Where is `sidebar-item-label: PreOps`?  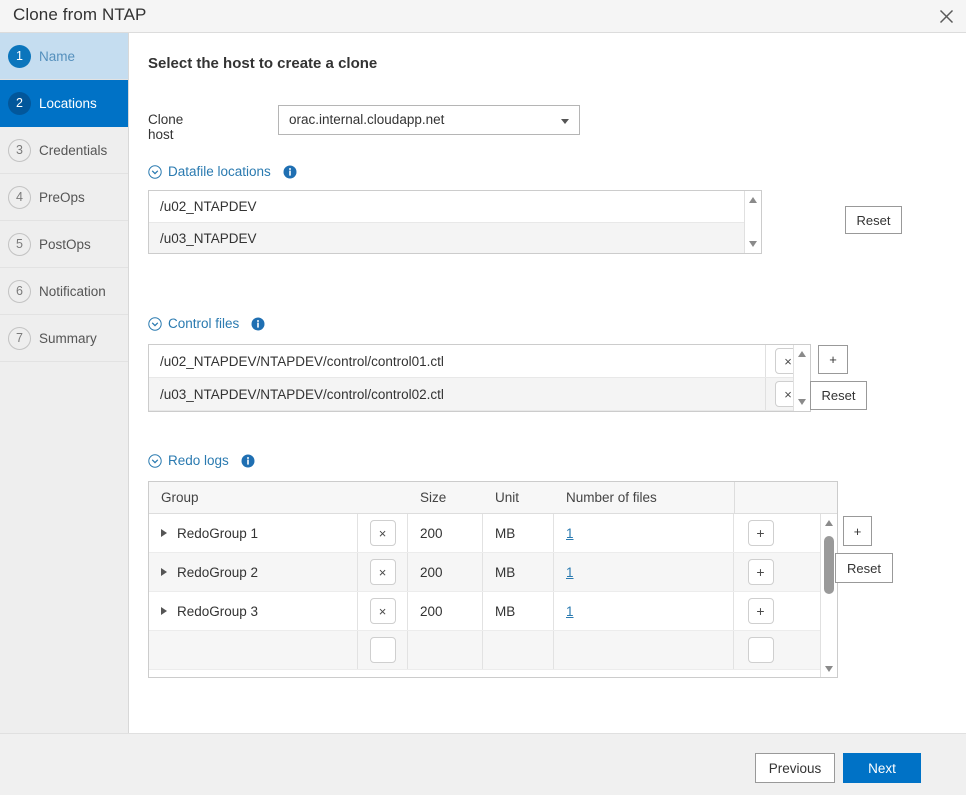
sidebar-item-label: PreOps is located at coordinates (62, 197).